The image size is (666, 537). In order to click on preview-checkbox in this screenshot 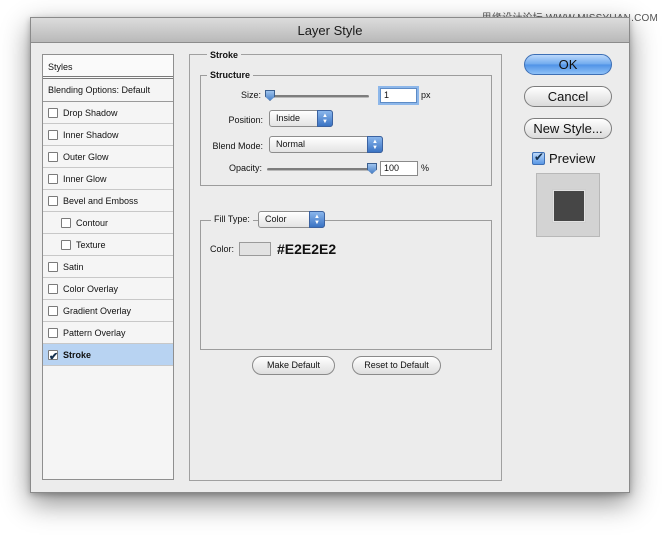, I will do `click(538, 157)`.